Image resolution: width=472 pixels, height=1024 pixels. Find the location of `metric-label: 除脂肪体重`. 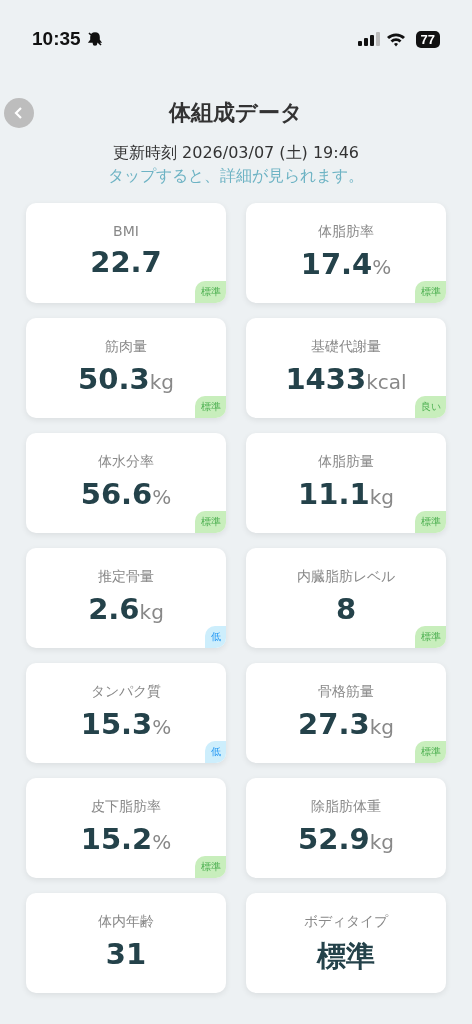

metric-label: 除脂肪体重 is located at coordinates (346, 807).